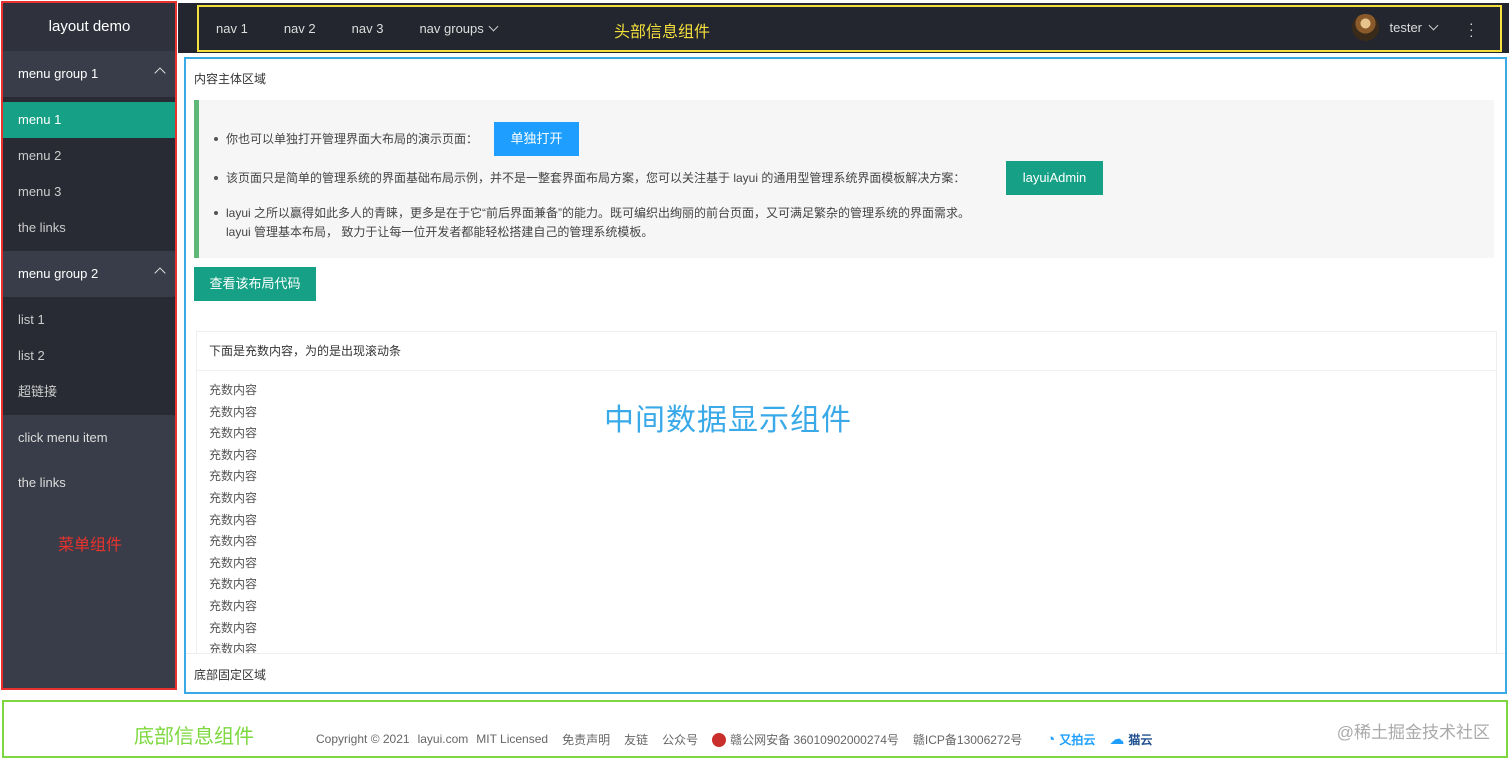 Image resolution: width=1512 pixels, height=760 pixels. What do you see at coordinates (967, 739) in the screenshot?
I see `icp-record: 赣ICP备13006272号` at bounding box center [967, 739].